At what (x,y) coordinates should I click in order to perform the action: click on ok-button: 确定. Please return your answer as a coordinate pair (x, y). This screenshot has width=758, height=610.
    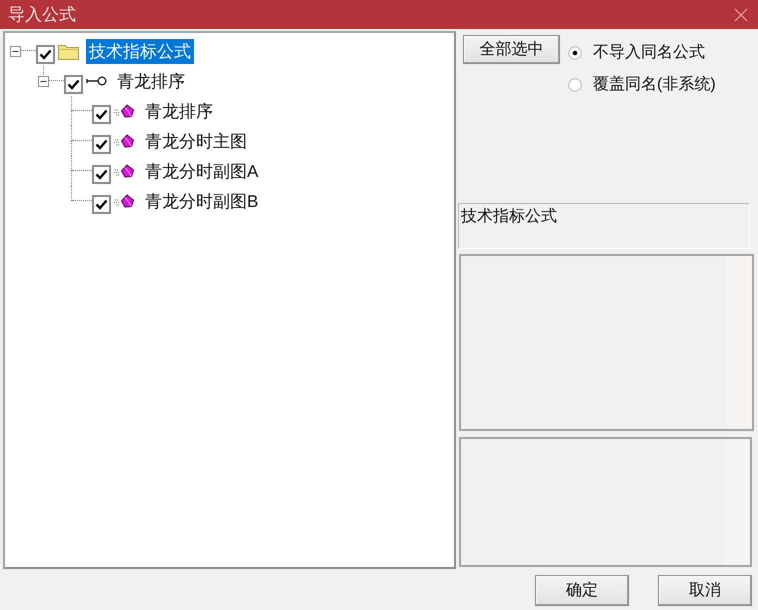
    Looking at the image, I should click on (582, 590).